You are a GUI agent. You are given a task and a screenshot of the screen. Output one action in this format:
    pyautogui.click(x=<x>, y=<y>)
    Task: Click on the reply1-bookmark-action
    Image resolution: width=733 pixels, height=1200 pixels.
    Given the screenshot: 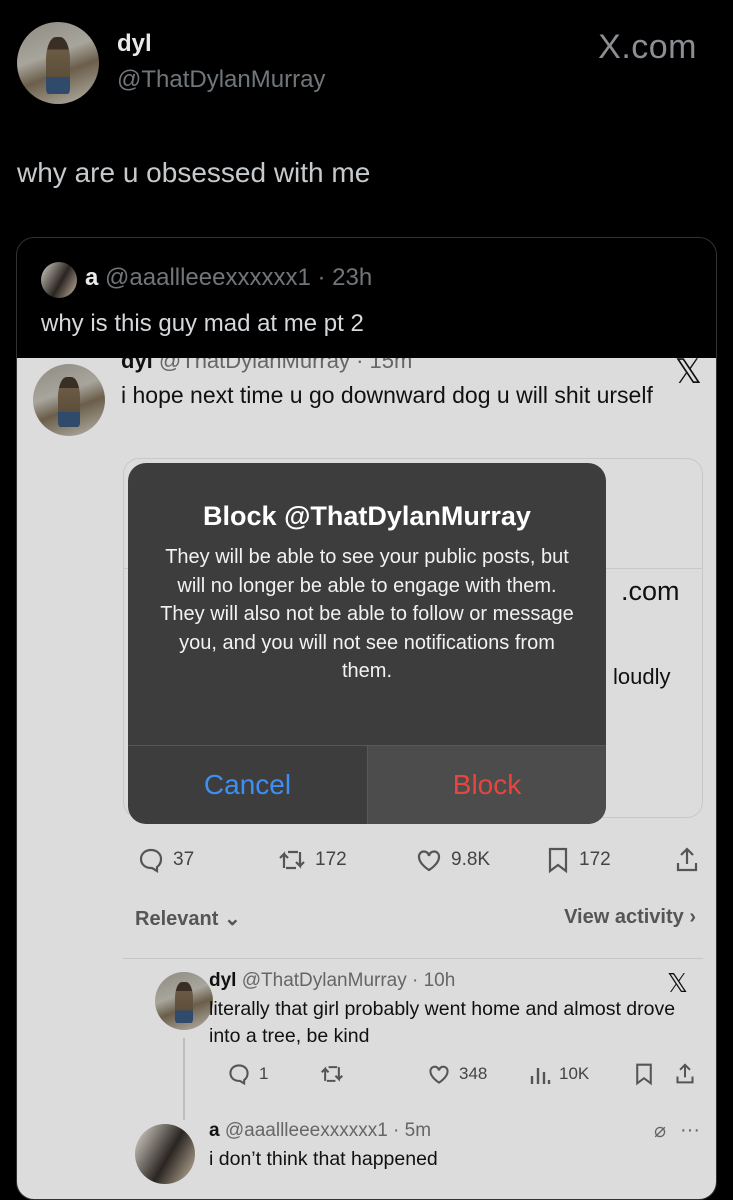 What is the action you would take?
    pyautogui.click(x=648, y=1074)
    